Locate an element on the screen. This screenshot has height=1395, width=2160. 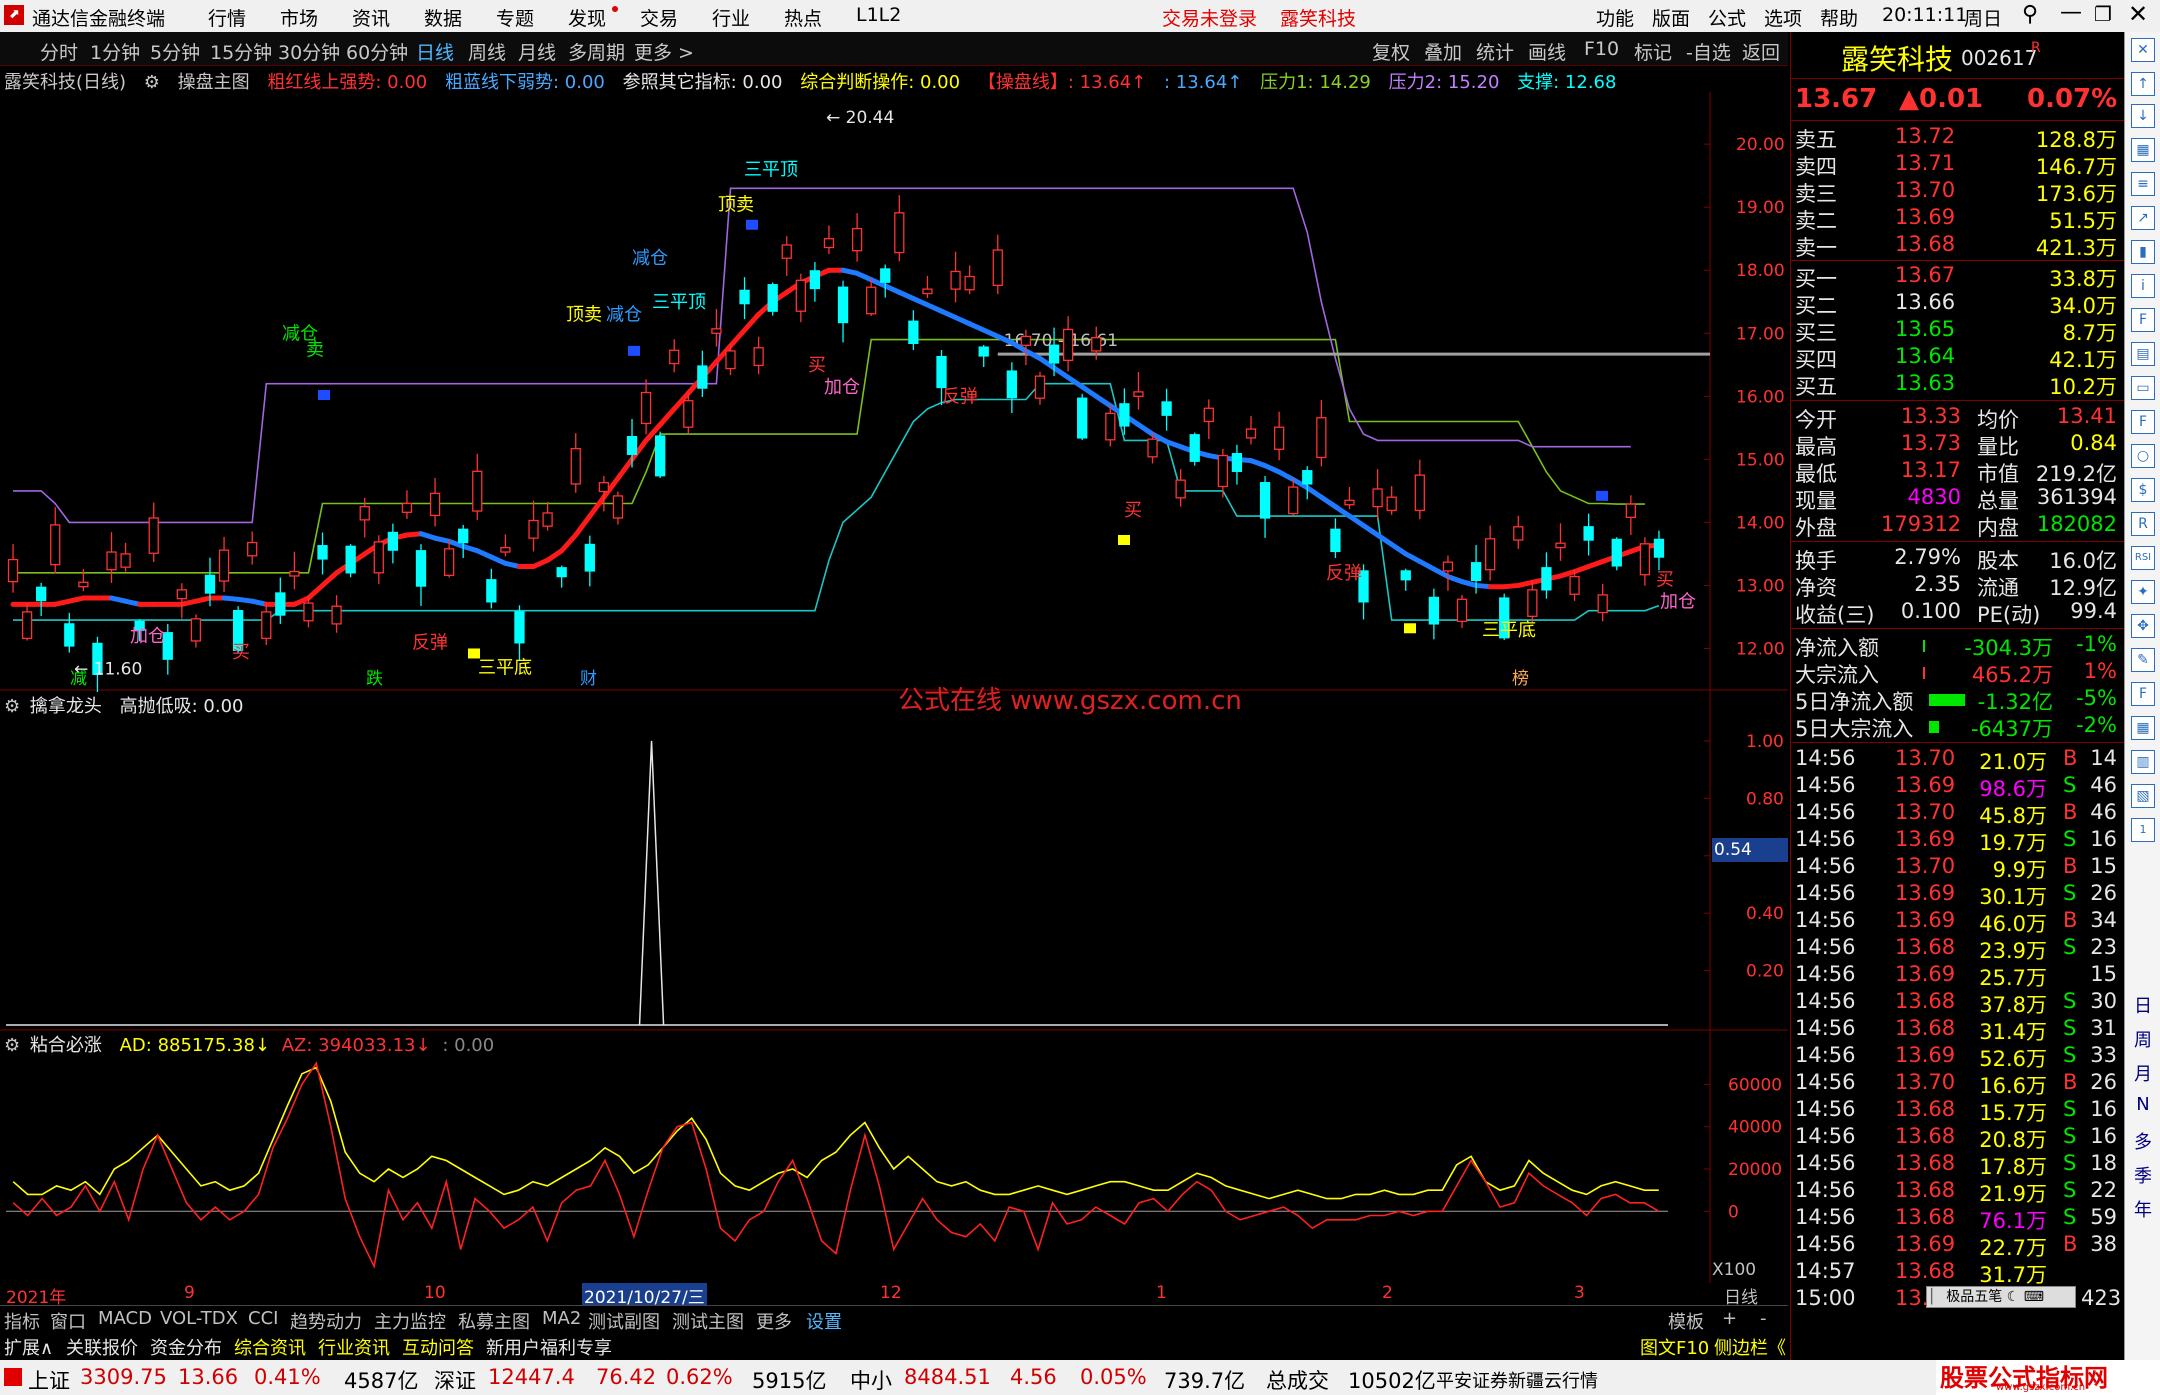
right-tab-week: 周 is located at coordinates (2142, 1039).